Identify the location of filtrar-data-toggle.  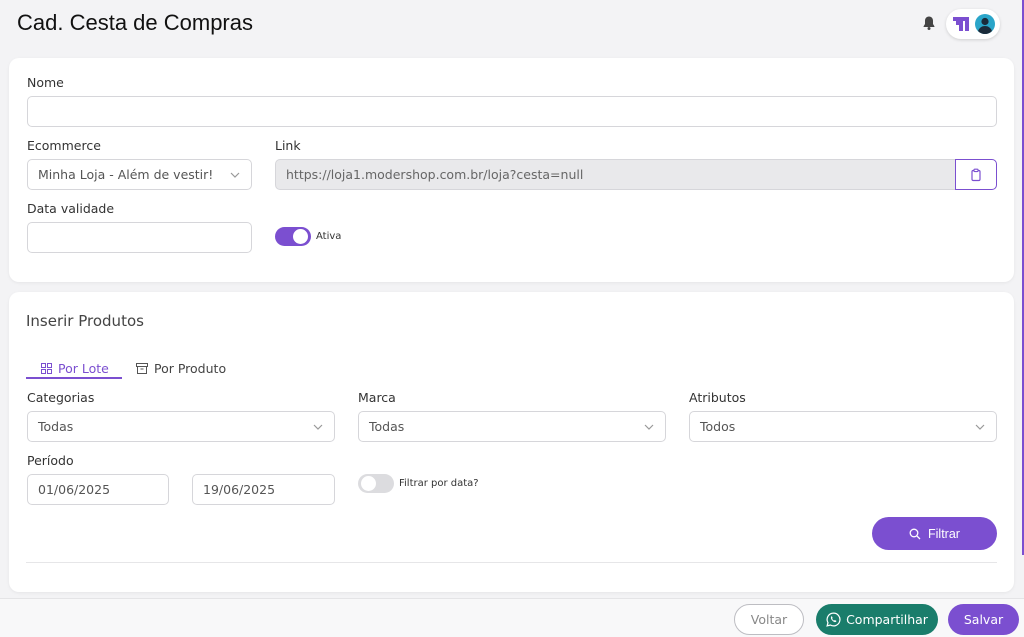
(376, 483).